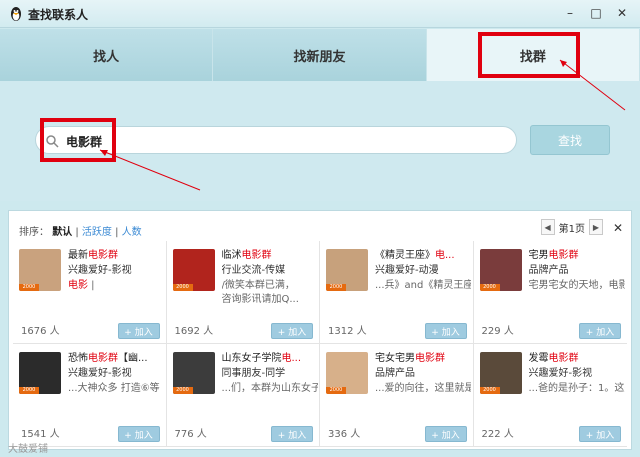 This screenshot has height=457, width=640. Describe the element at coordinates (618, 228) in the screenshot. I see `close-results-icon: ✕` at that location.